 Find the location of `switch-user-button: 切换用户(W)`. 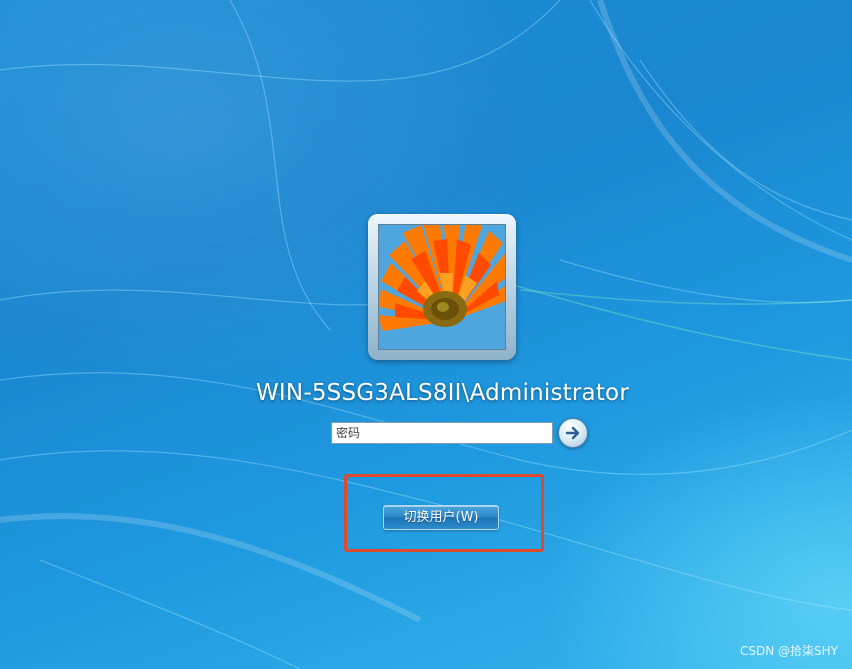

switch-user-button: 切换用户(W) is located at coordinates (441, 517).